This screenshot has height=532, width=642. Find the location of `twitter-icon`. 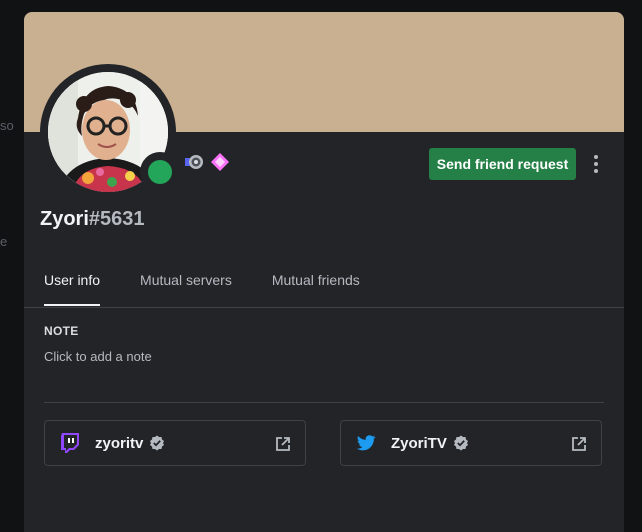

twitter-icon is located at coordinates (366, 443).